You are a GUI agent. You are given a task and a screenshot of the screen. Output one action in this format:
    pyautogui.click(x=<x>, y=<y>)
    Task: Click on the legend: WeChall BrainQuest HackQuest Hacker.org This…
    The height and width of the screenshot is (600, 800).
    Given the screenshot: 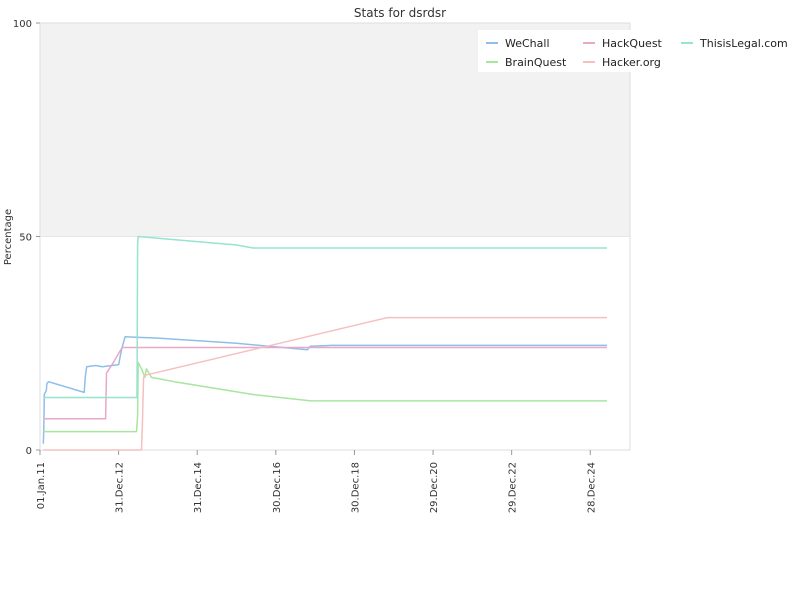 What is the action you would take?
    pyautogui.click(x=633, y=51)
    